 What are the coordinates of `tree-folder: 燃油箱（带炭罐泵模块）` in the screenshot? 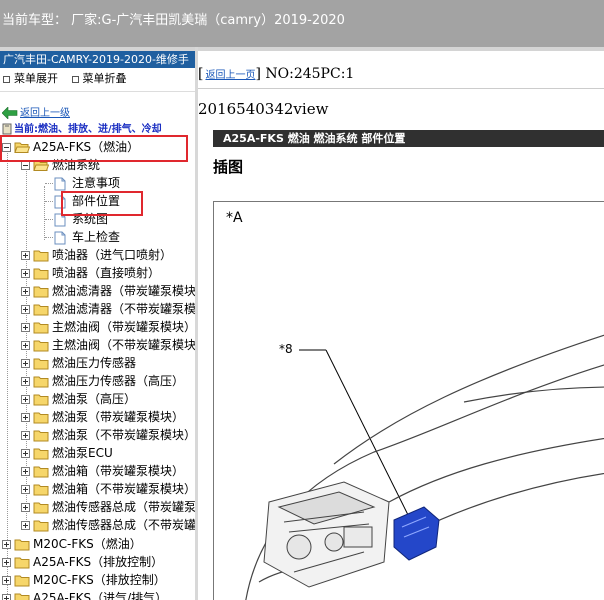 It's located at (102, 471).